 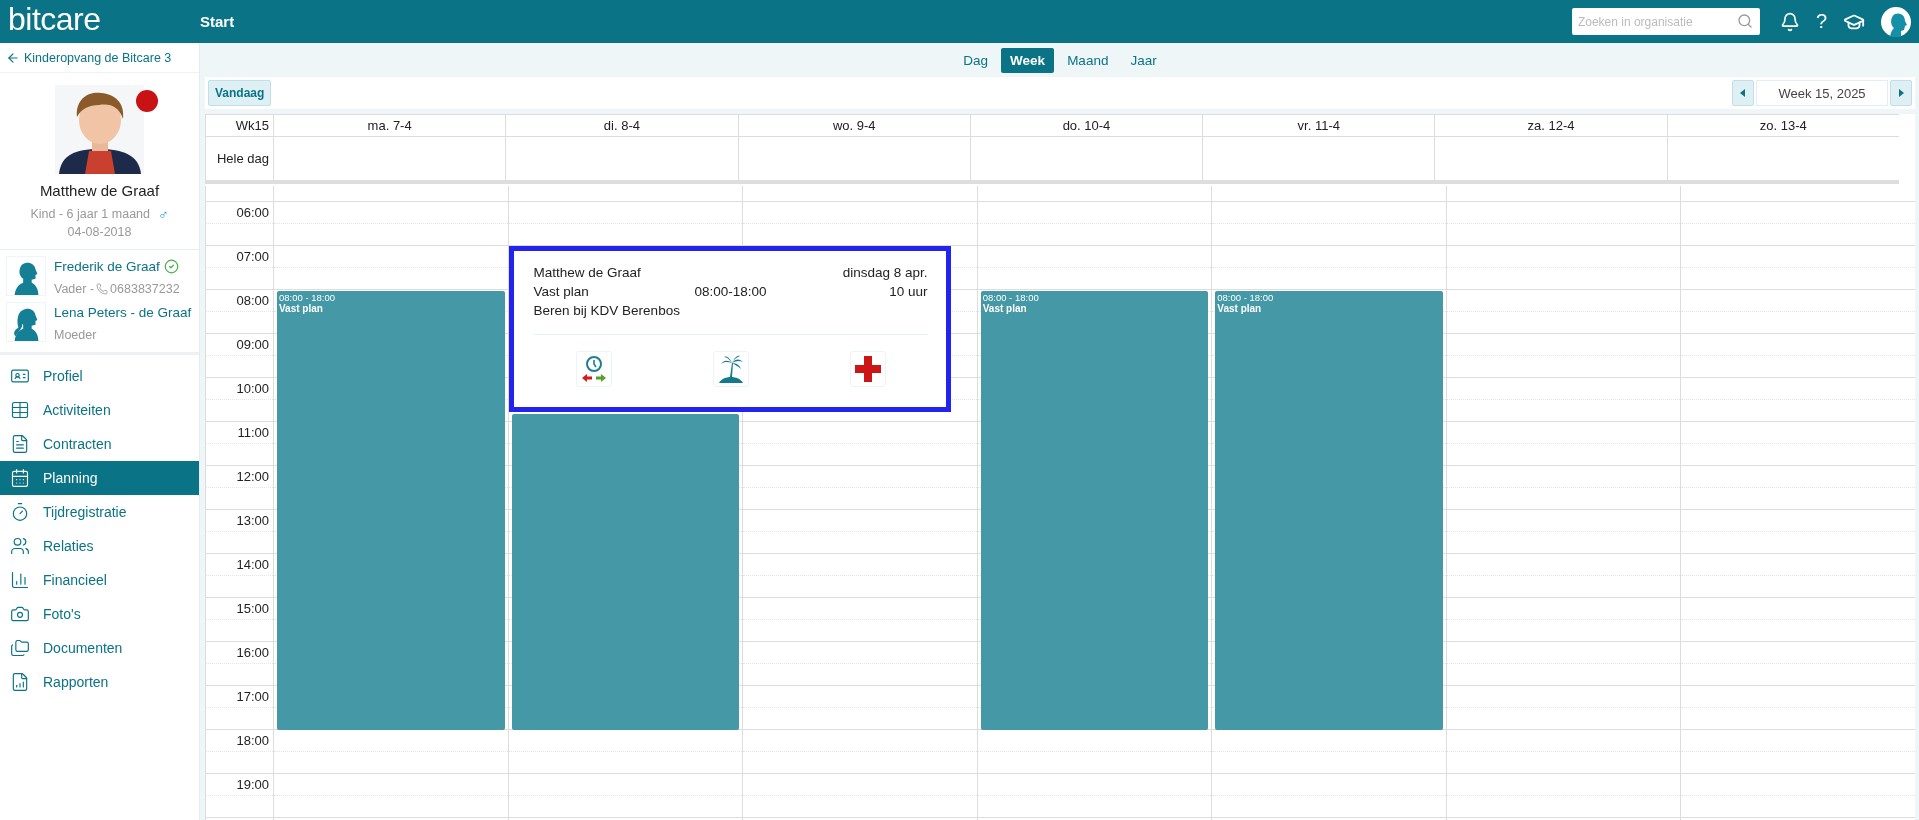 I want to click on popup-group: Beren bij KDV Berenbos, so click(x=606, y=310).